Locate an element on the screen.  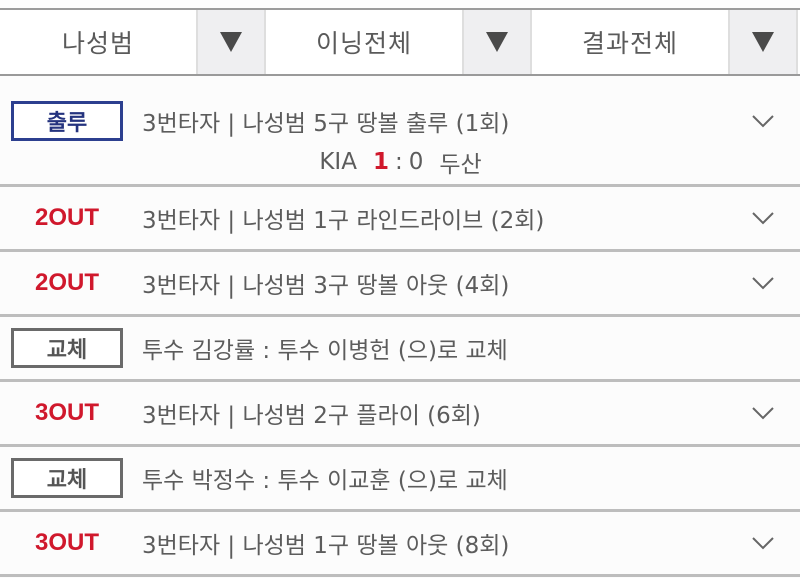
play-description: 3번타자 | 나성범 1구 라인드라이브 (2회) is located at coordinates (343, 221).